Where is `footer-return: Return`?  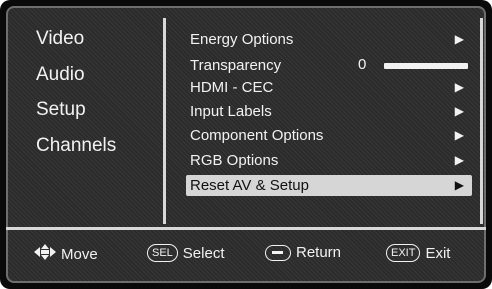 footer-return: Return is located at coordinates (303, 252).